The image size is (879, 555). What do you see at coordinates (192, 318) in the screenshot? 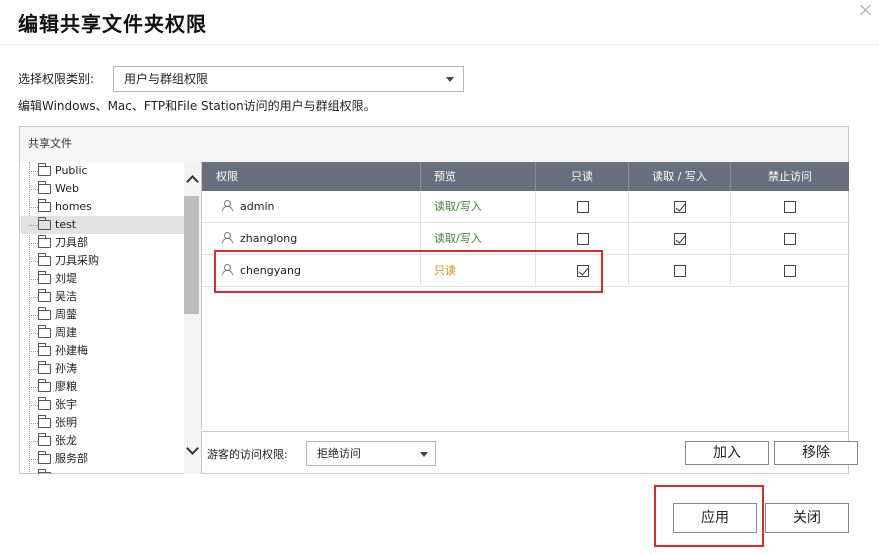
I see `tree-scrollbar` at bounding box center [192, 318].